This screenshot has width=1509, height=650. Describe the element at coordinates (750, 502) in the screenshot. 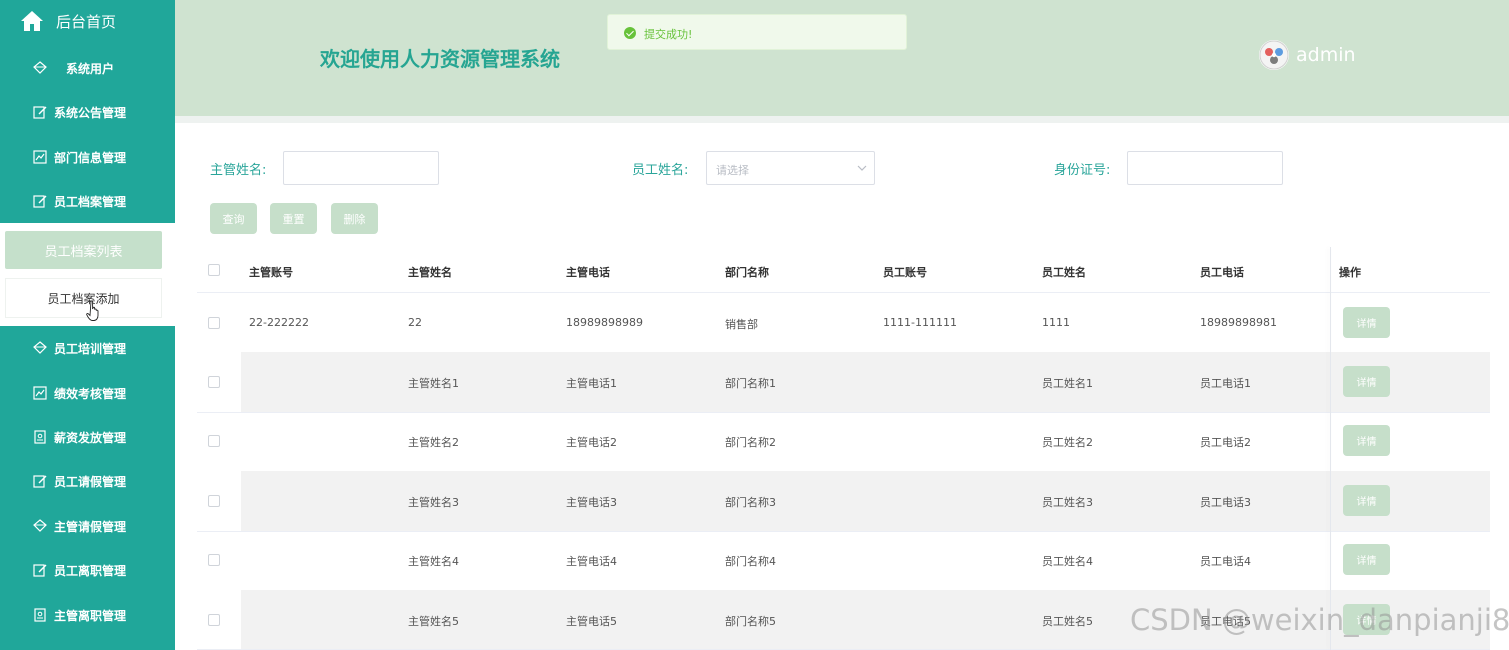

I see `table-cell: 部门名称3` at that location.